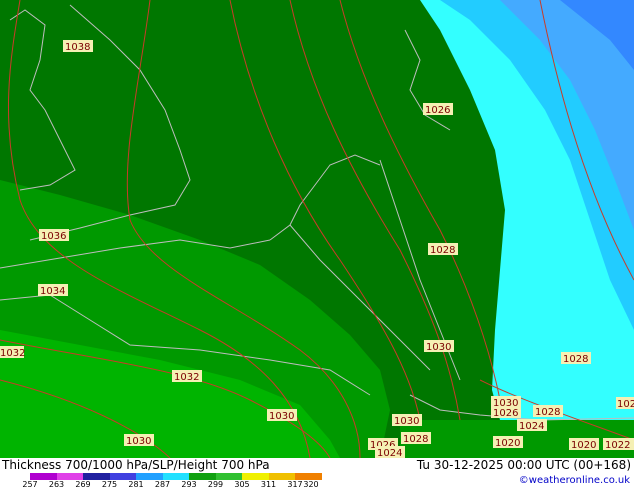  Describe the element at coordinates (56, 484) in the screenshot. I see `legend-tick-label: 263` at that location.